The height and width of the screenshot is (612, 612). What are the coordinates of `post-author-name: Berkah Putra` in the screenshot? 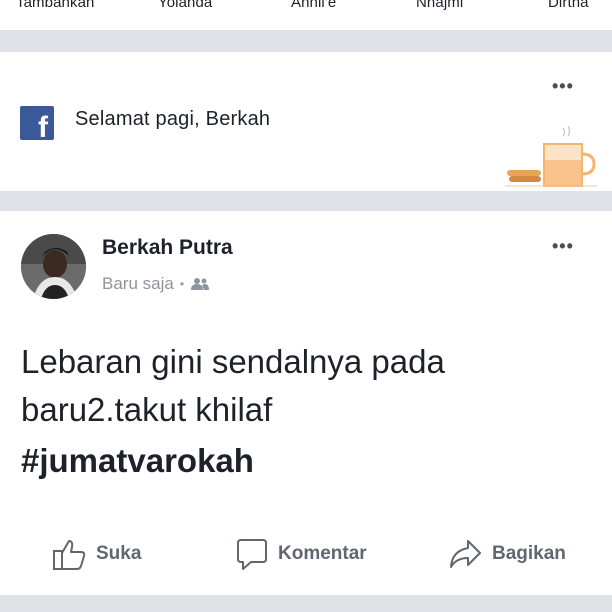 It's located at (167, 248).